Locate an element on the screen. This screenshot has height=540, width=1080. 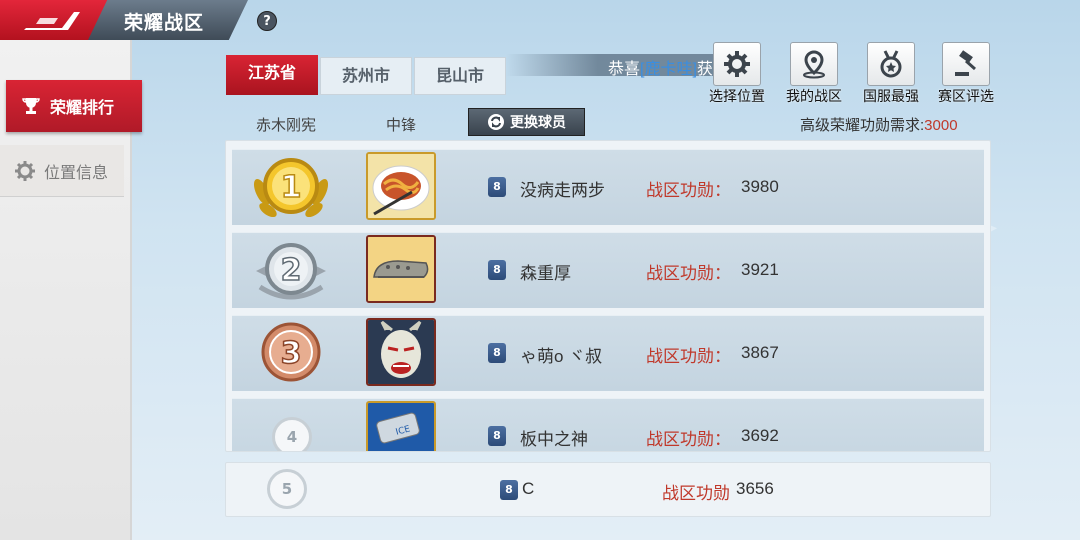
zone-election-icon-box is located at coordinates (966, 64).